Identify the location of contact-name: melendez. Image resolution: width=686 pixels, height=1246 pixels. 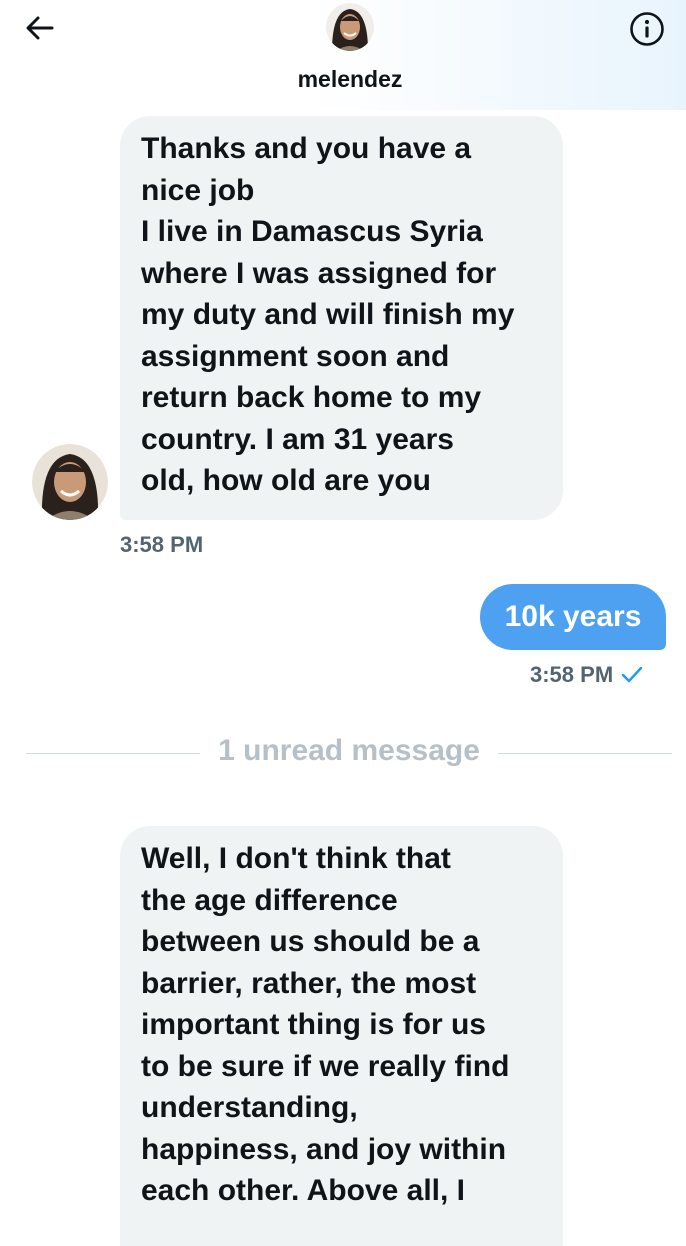
(343, 79).